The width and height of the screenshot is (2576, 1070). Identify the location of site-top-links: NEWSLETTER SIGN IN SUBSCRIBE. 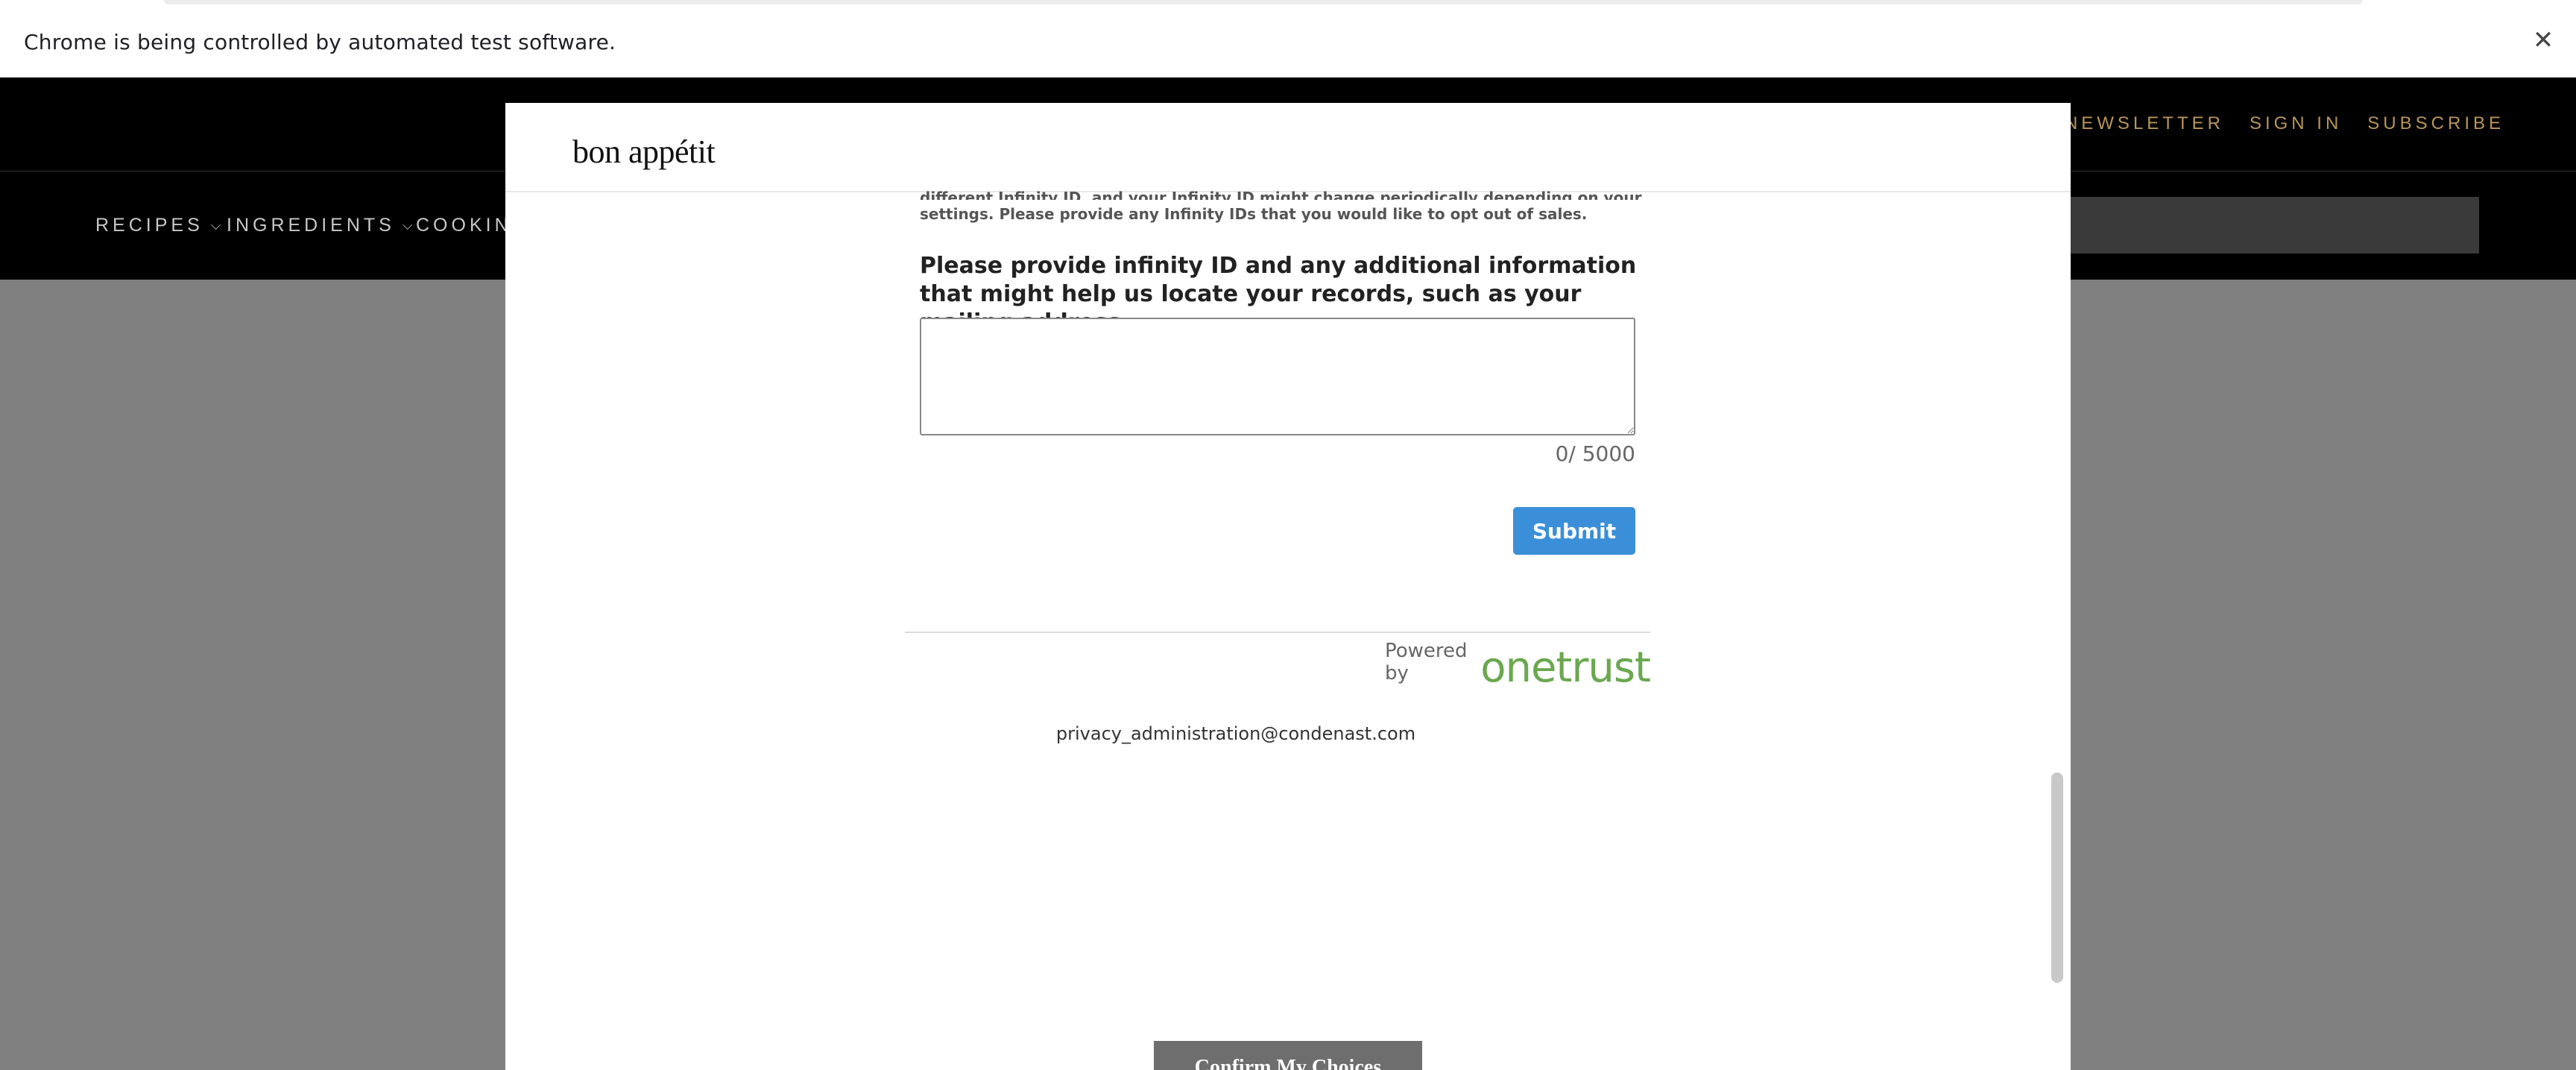
(2284, 123).